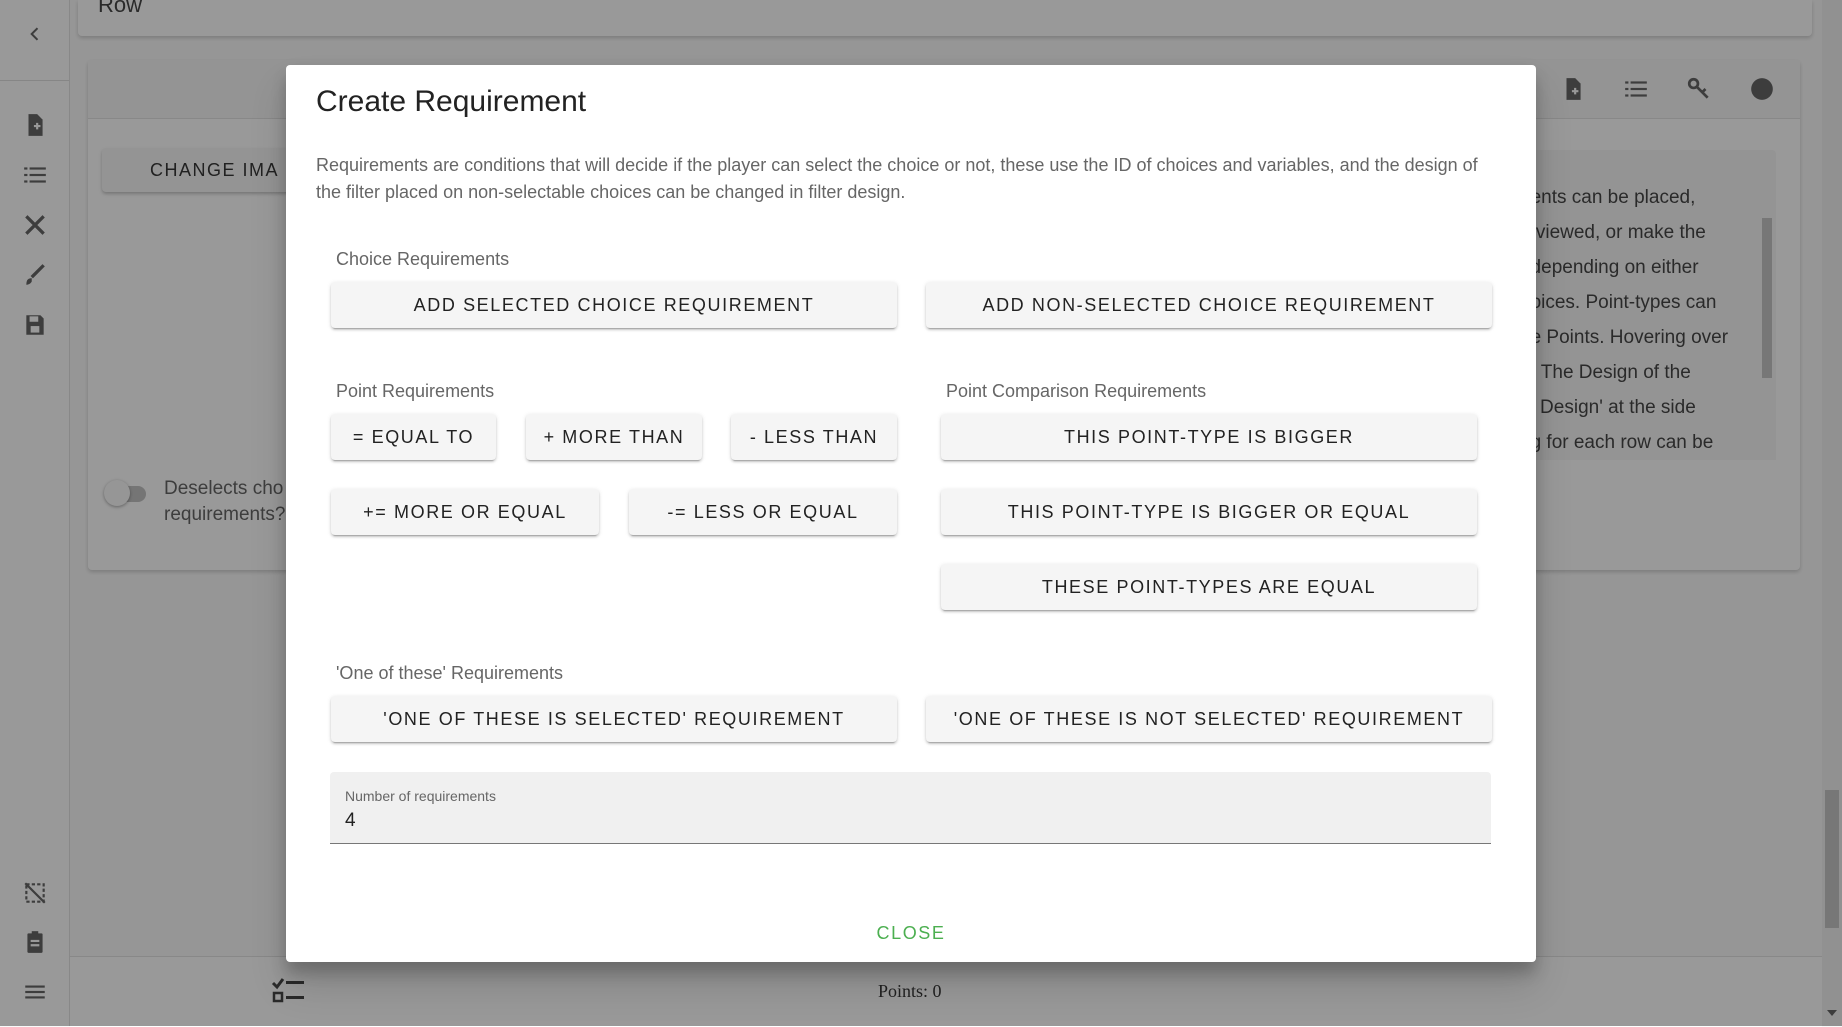 The height and width of the screenshot is (1027, 1842). Describe the element at coordinates (451, 101) in the screenshot. I see `dialog-title: Create Requirement` at that location.